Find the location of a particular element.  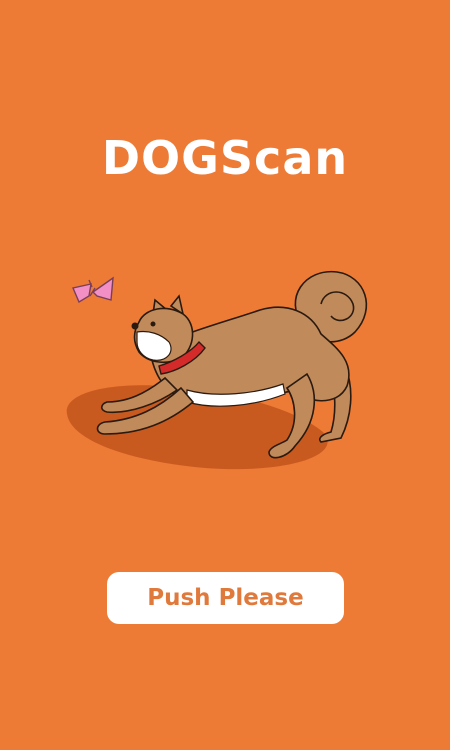

push-please-button: Push Please is located at coordinates (225, 598).